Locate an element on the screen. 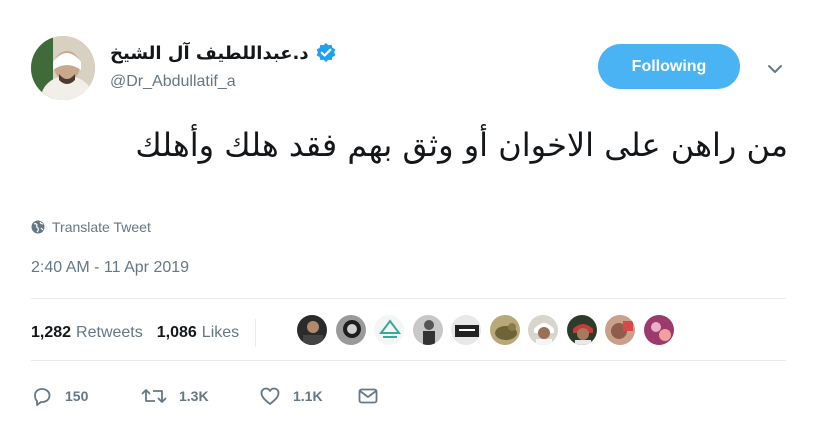 The height and width of the screenshot is (423, 828). translate-label: Translate Tweet is located at coordinates (101, 227).